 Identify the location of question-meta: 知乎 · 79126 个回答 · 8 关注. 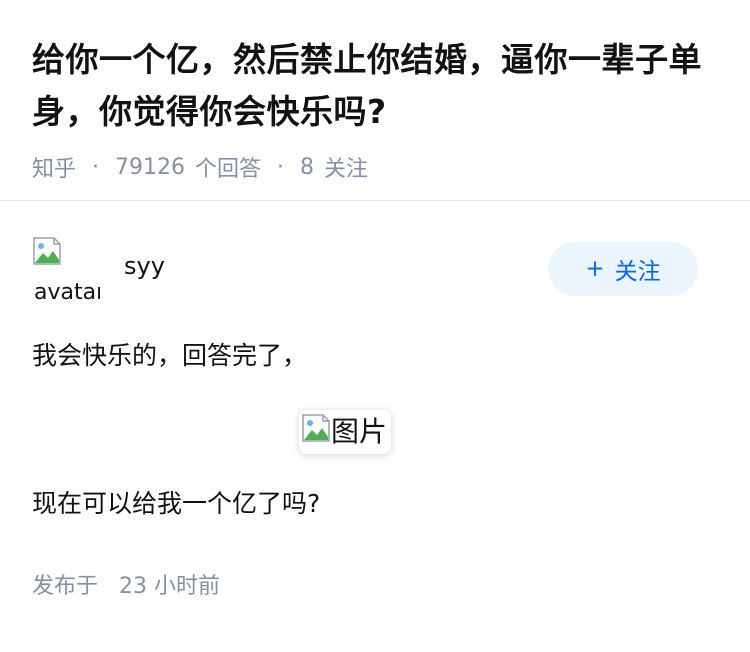
(375, 167).